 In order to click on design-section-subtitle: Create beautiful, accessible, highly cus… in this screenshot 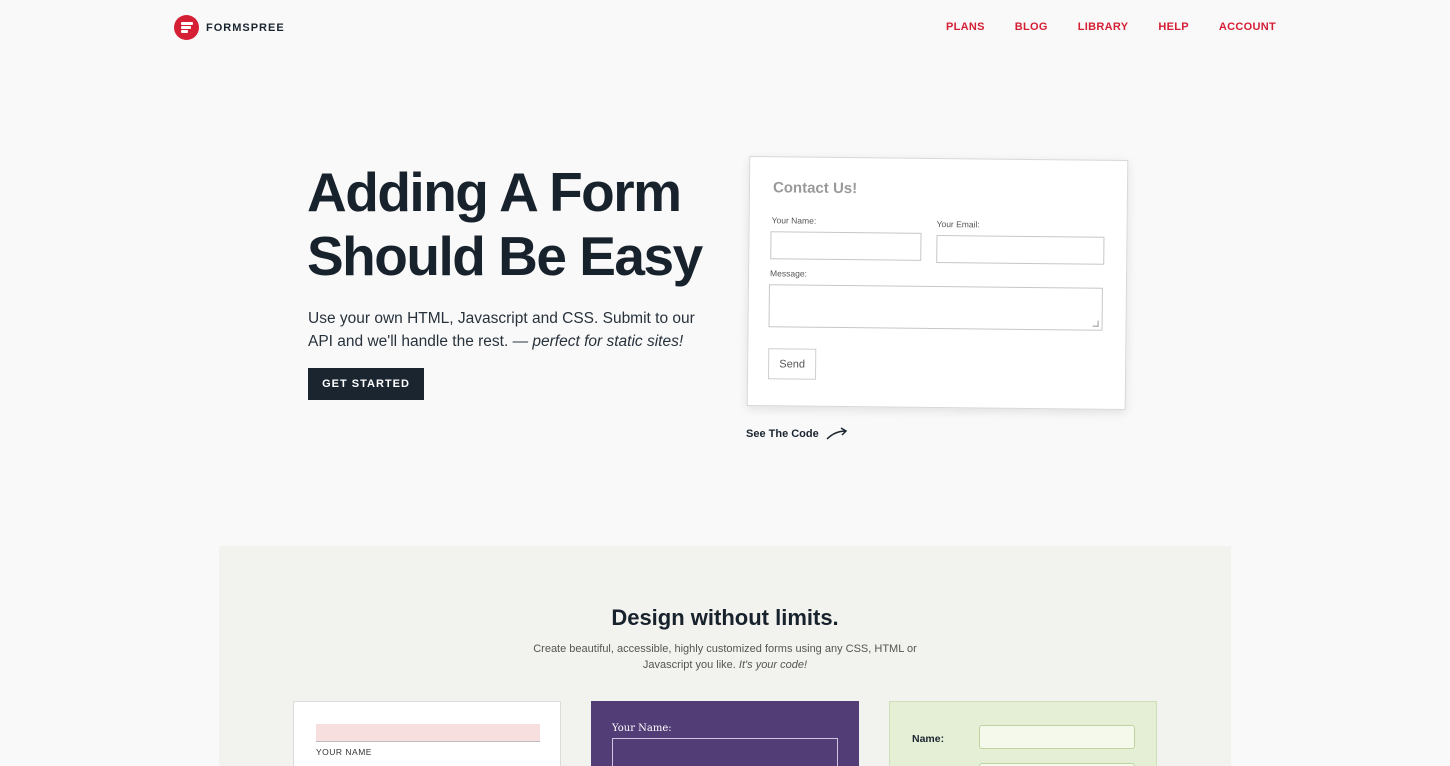, I will do `click(725, 657)`.